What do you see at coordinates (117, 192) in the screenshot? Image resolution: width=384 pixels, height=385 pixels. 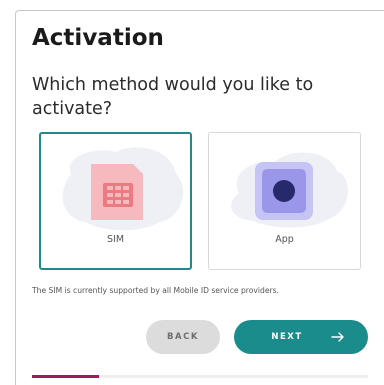 I see `sim-card-icon` at bounding box center [117, 192].